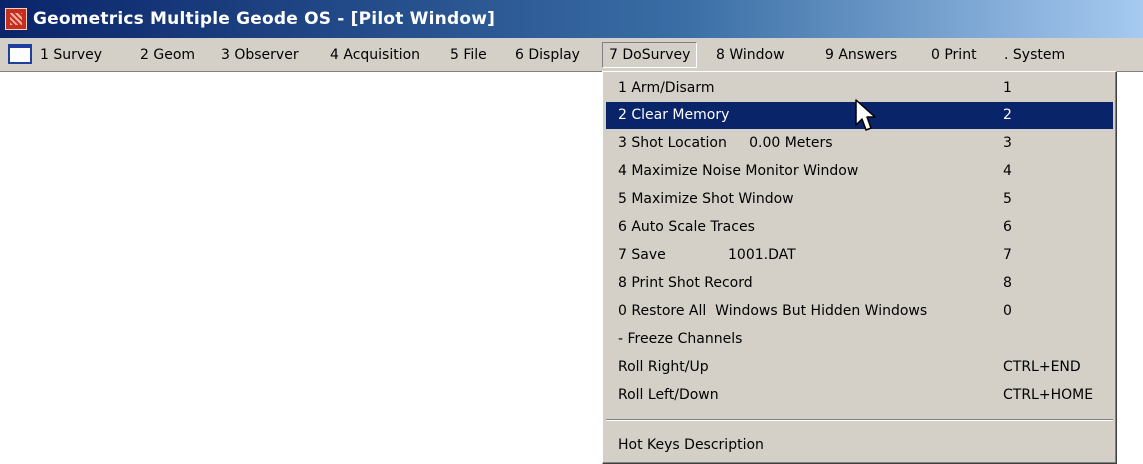 Image resolution: width=1143 pixels, height=464 pixels. I want to click on menu-item-auto-scale-traces: 6 Auto Scale Traces 6, so click(859, 227).